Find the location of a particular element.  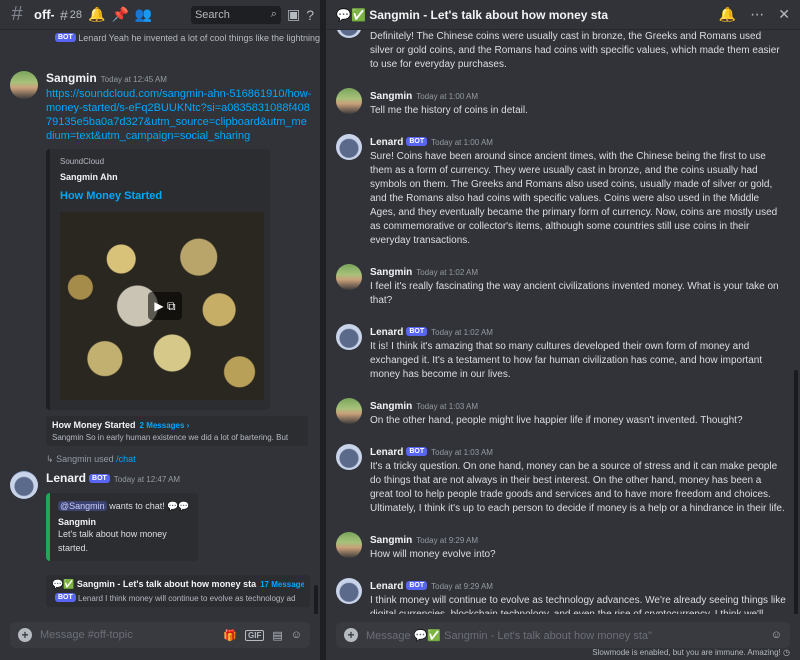

thread-title: How Money Started is located at coordinates (94, 425).